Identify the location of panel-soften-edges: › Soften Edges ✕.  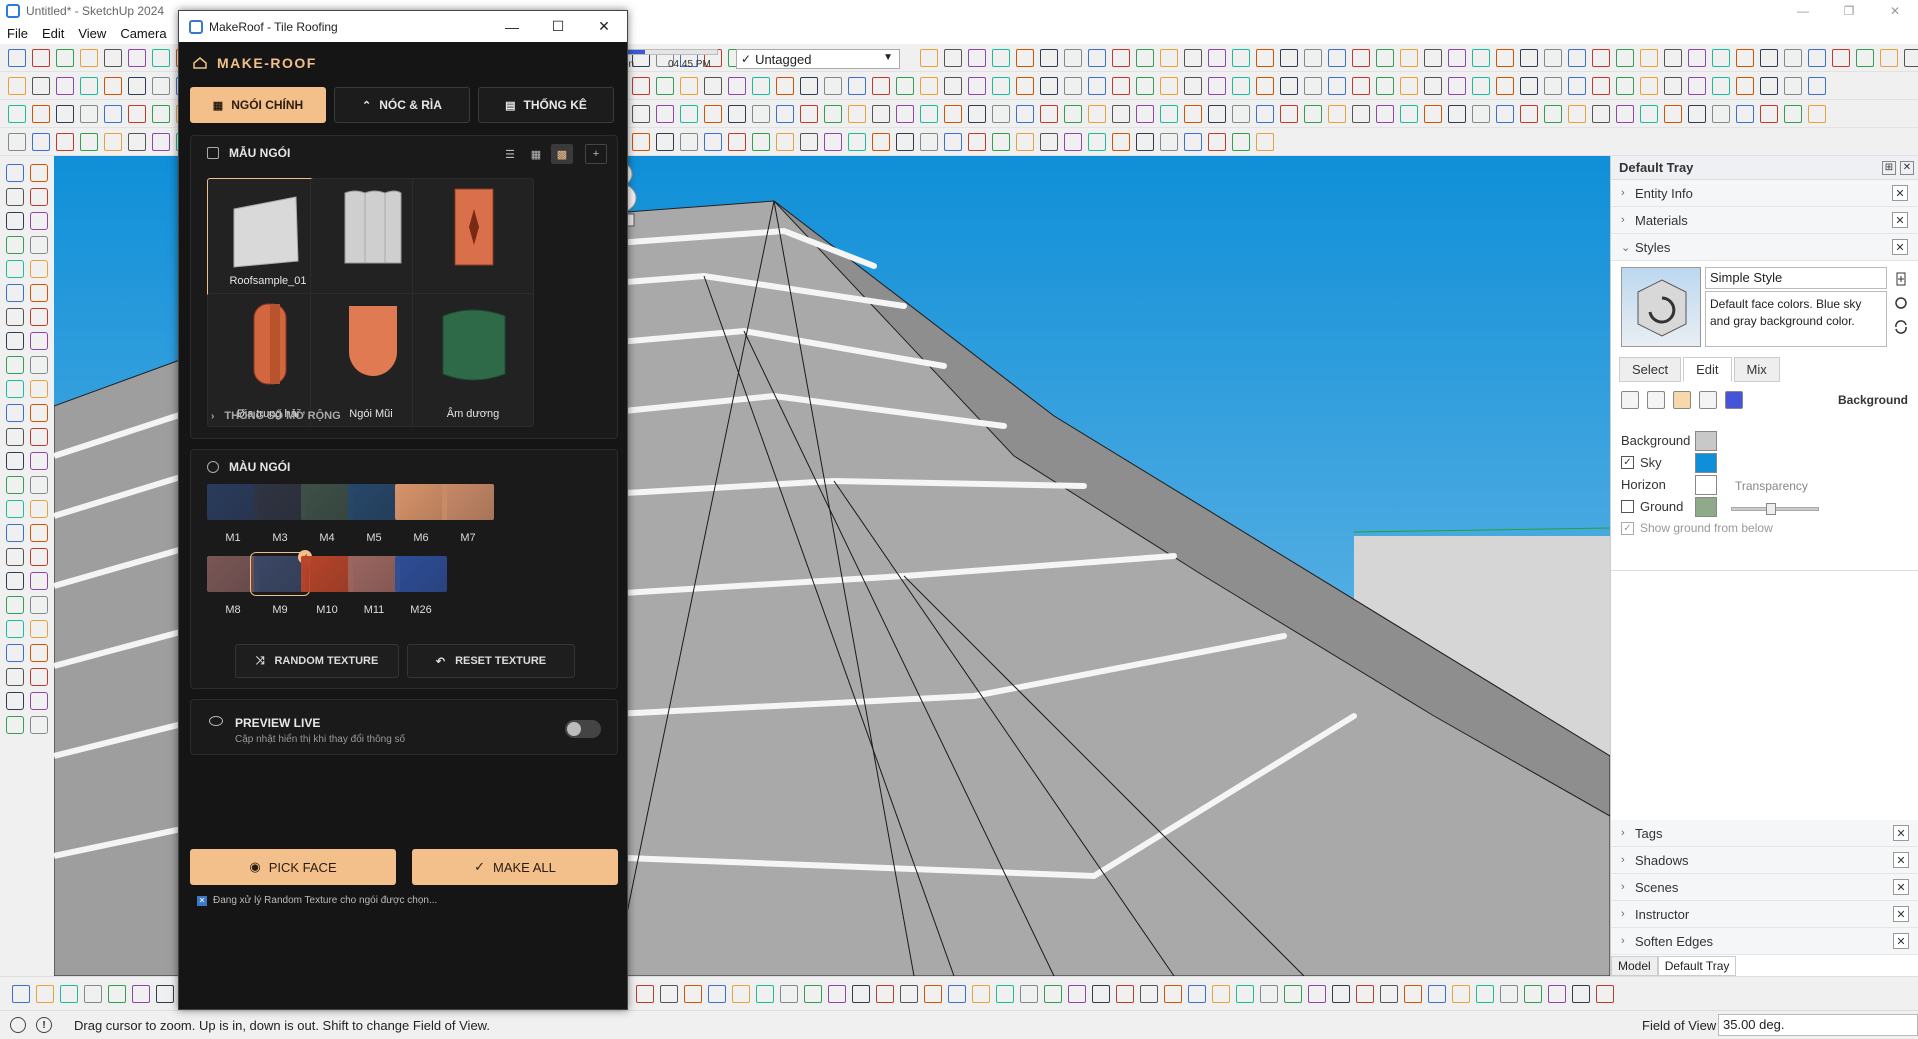
(1764, 941).